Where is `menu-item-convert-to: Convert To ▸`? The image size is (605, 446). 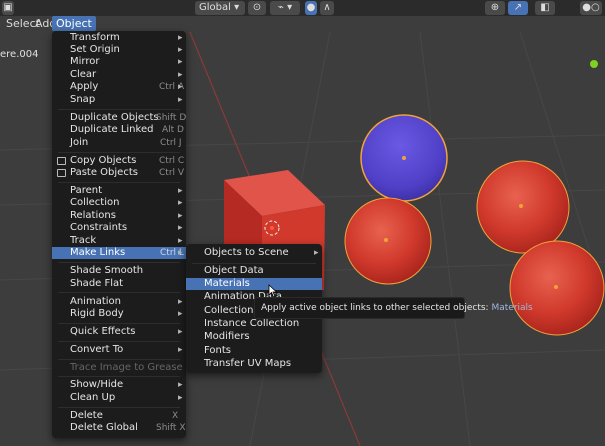 menu-item-convert-to: Convert To ▸ is located at coordinates (119, 350).